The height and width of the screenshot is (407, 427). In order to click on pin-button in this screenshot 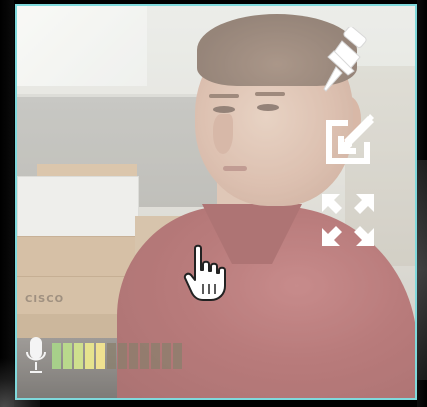, I will do `click(348, 61)`.